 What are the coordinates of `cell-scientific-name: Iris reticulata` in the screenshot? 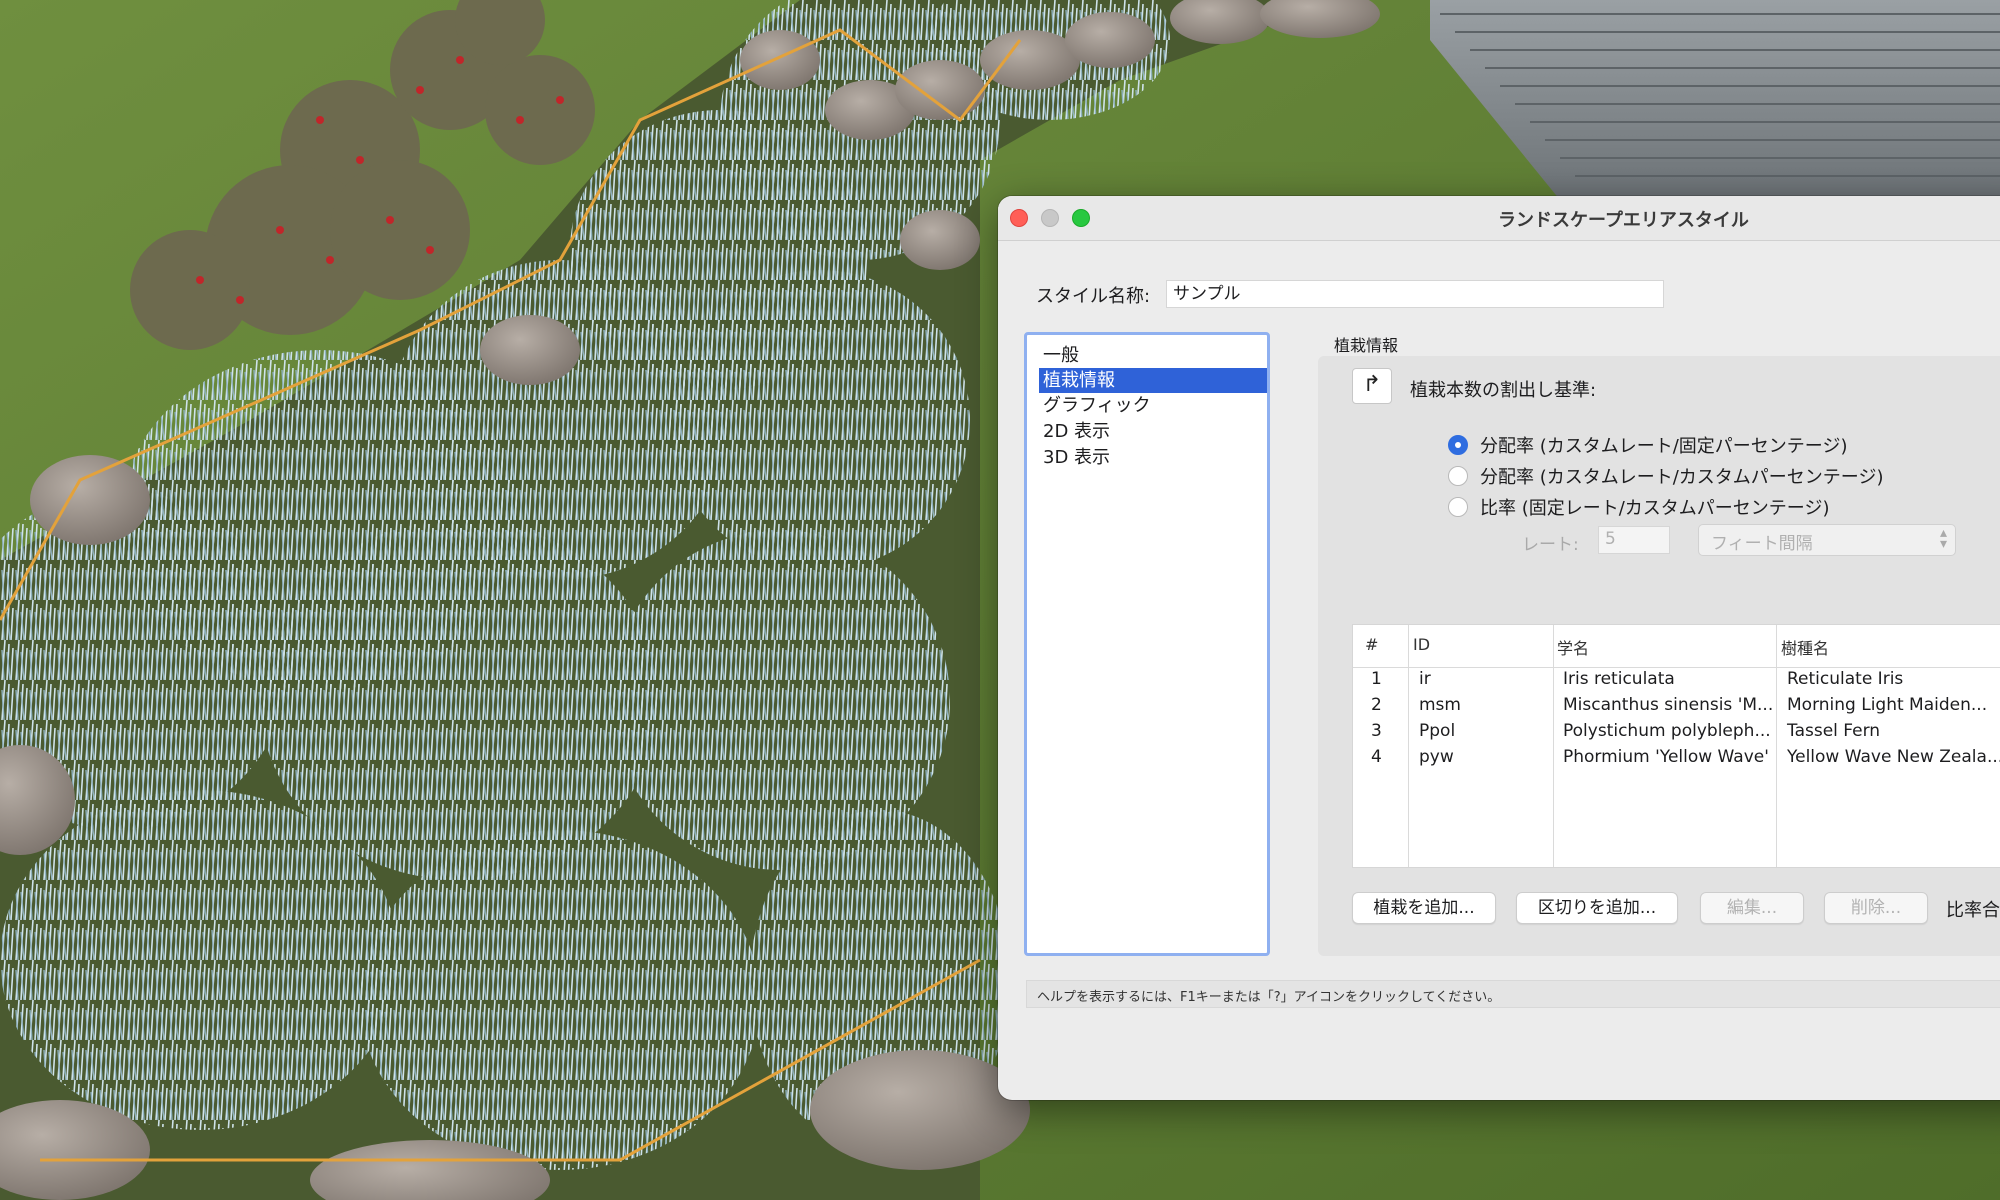 It's located at (1619, 679).